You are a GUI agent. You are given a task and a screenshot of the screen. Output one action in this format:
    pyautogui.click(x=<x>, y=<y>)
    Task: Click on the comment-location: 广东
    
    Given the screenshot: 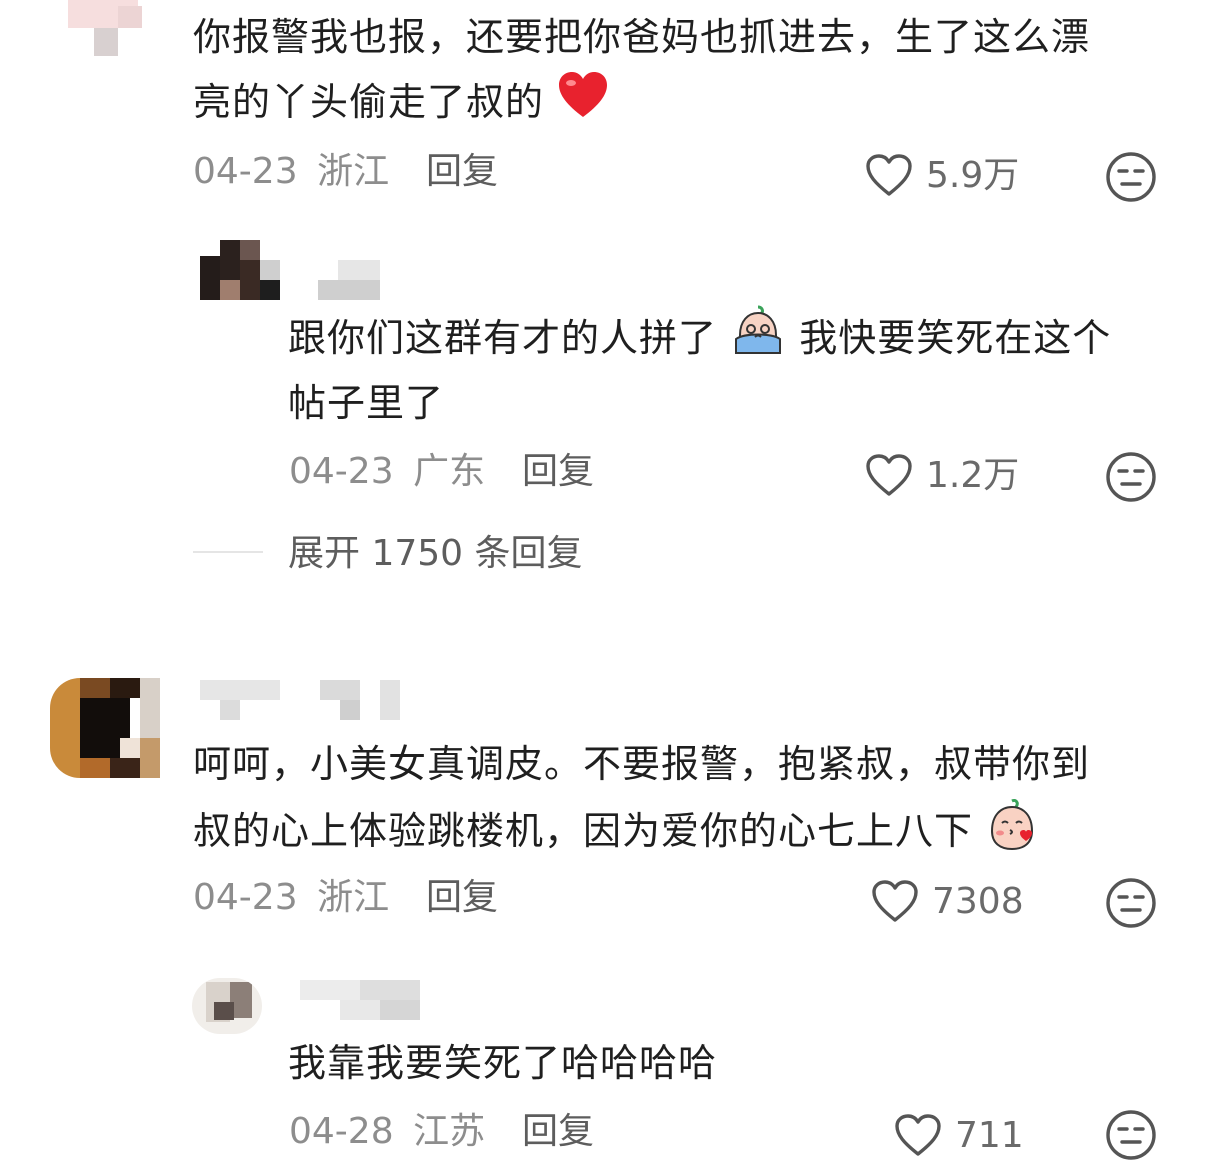 What is the action you would take?
    pyautogui.click(x=449, y=471)
    